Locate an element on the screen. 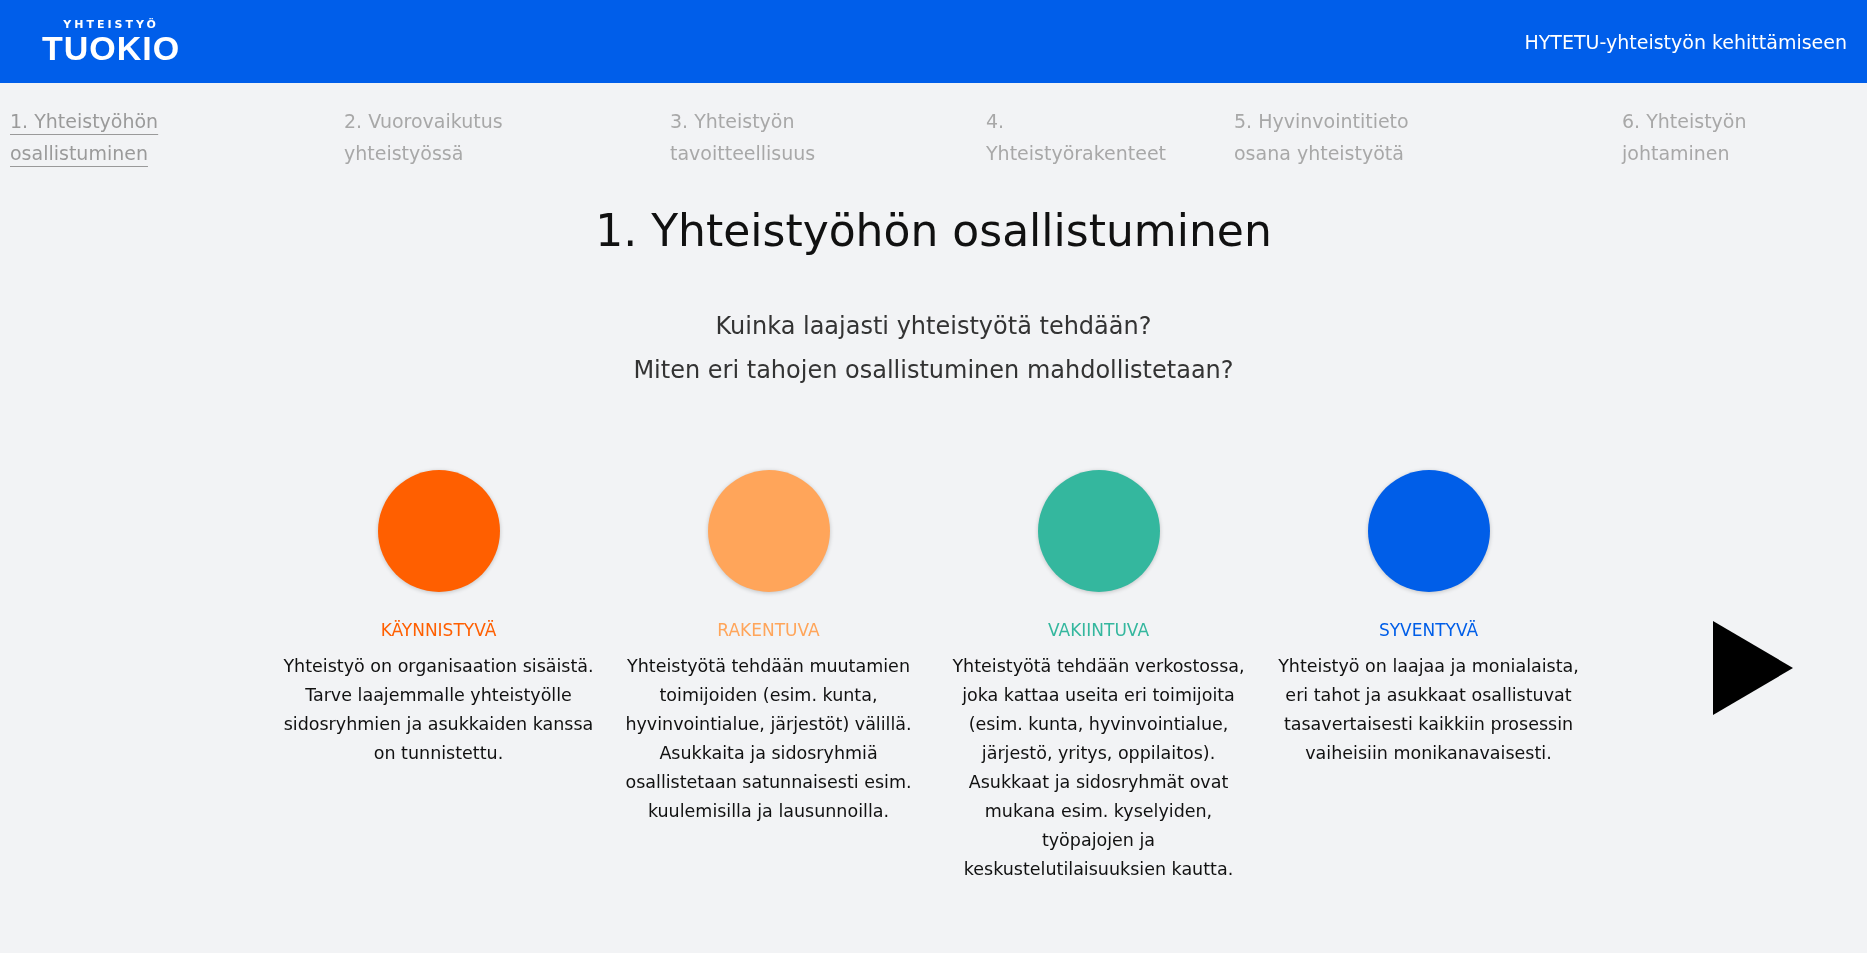  logo: YHTEISTYÖ TUOKIO is located at coordinates (111, 41).